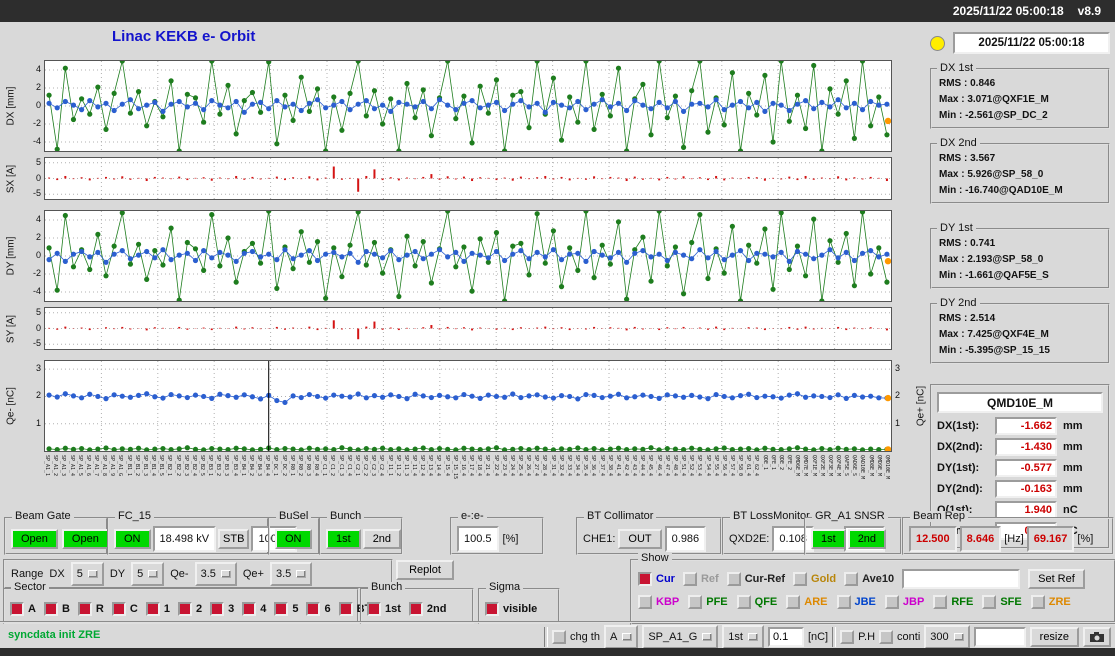 The height and width of the screenshot is (656, 1115). I want to click on checkbox-ave10: Ave10, so click(869, 579).